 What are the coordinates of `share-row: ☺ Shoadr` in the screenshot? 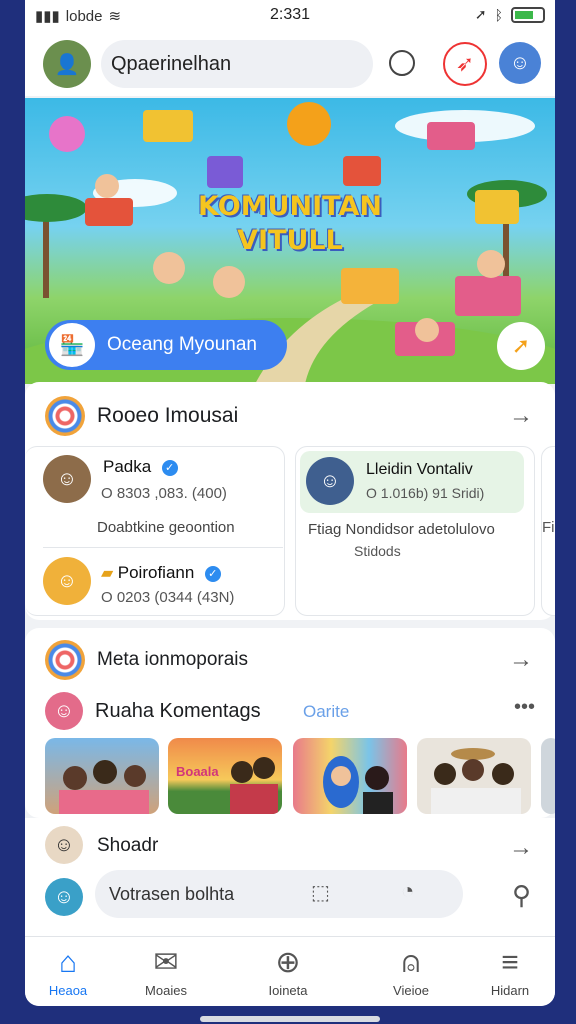 It's located at (290, 846).